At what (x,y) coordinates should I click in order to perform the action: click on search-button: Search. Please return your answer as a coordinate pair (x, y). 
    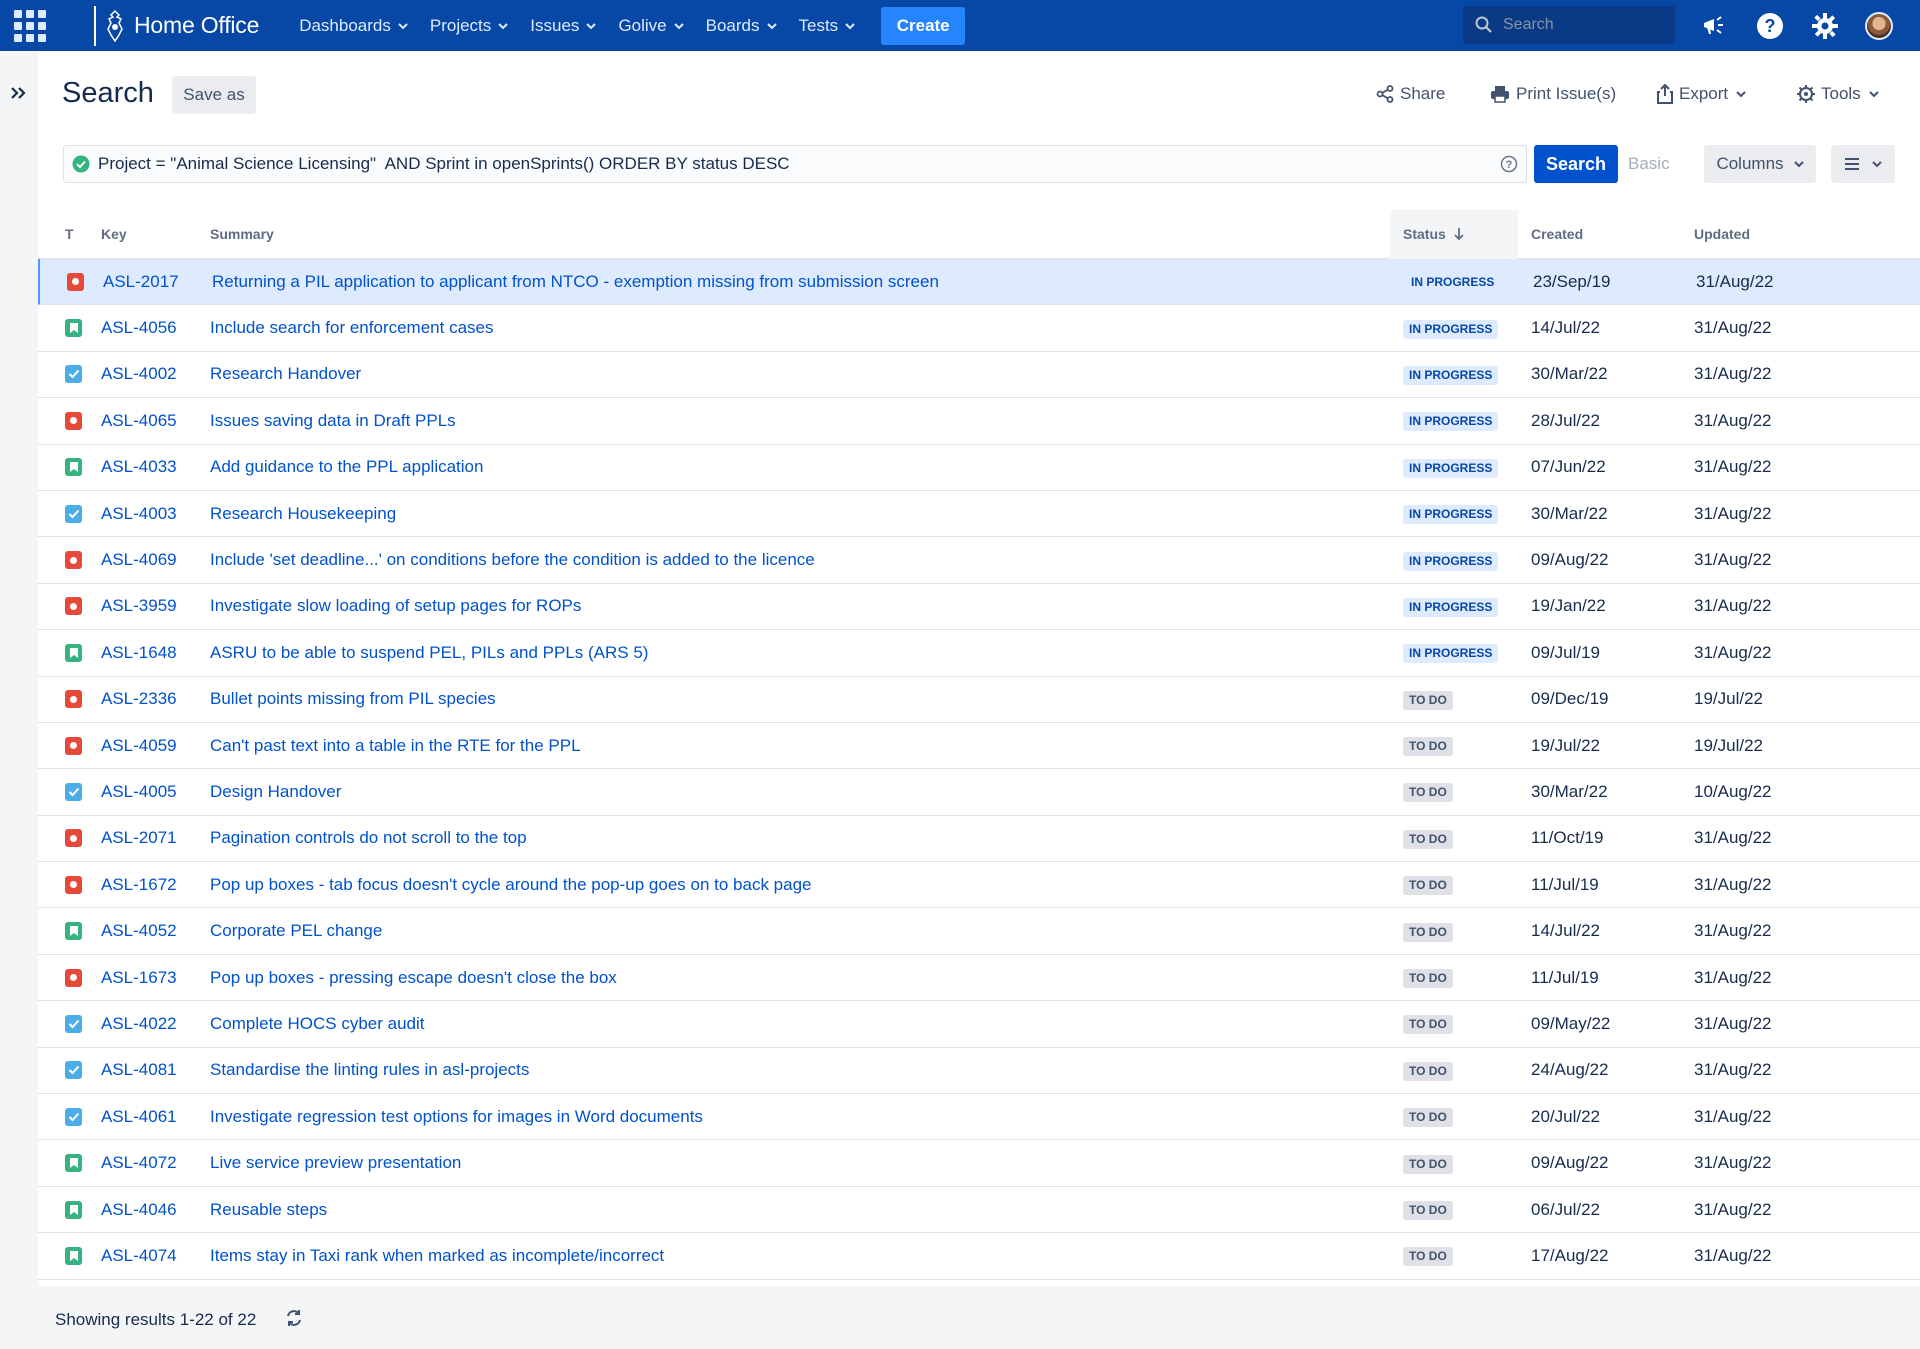
    Looking at the image, I should click on (1576, 164).